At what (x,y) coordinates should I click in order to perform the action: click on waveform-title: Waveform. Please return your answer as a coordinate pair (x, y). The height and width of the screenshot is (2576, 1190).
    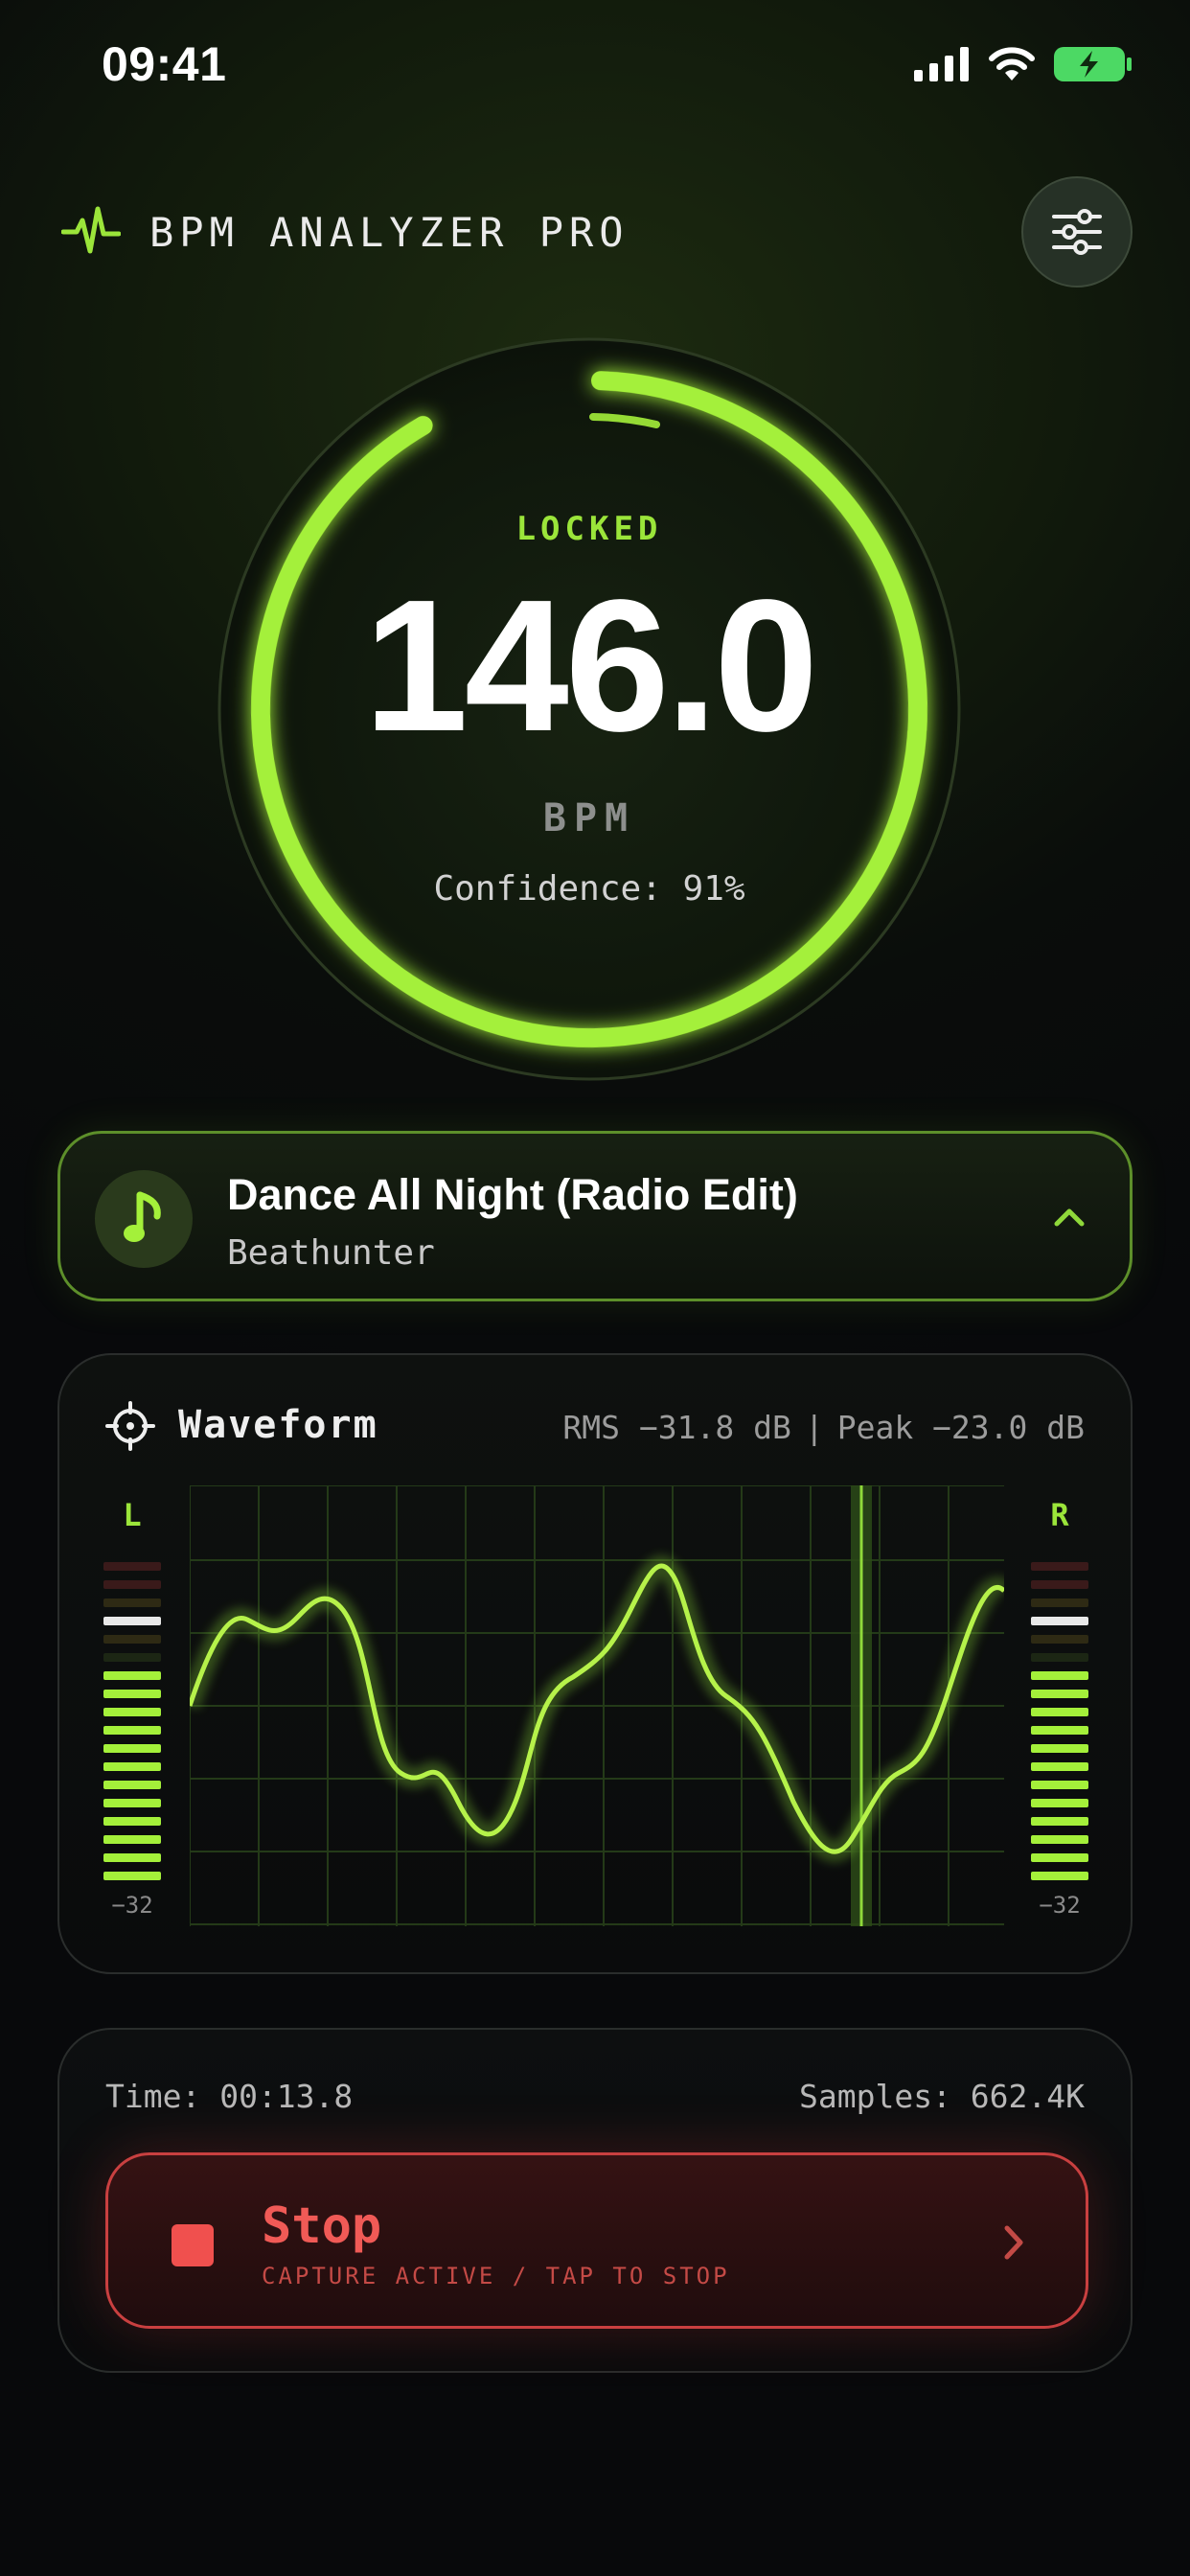
    Looking at the image, I should click on (278, 1425).